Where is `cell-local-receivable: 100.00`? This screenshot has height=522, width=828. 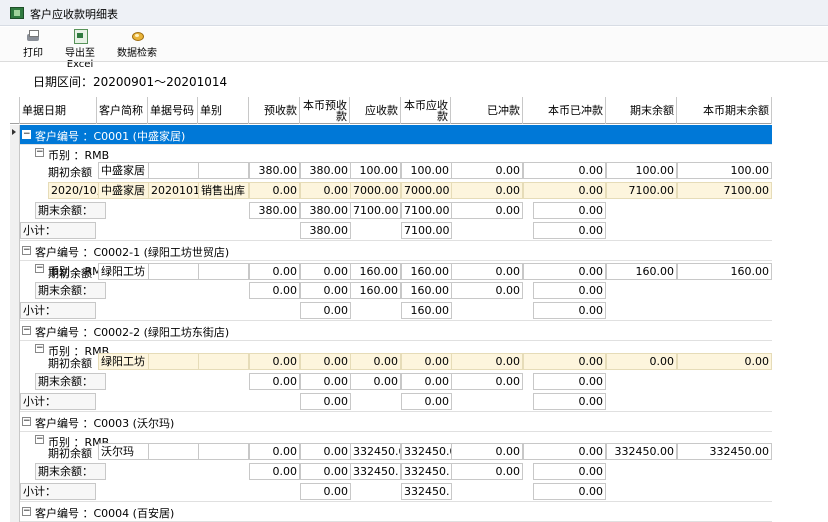 cell-local-receivable: 100.00 is located at coordinates (426, 170).